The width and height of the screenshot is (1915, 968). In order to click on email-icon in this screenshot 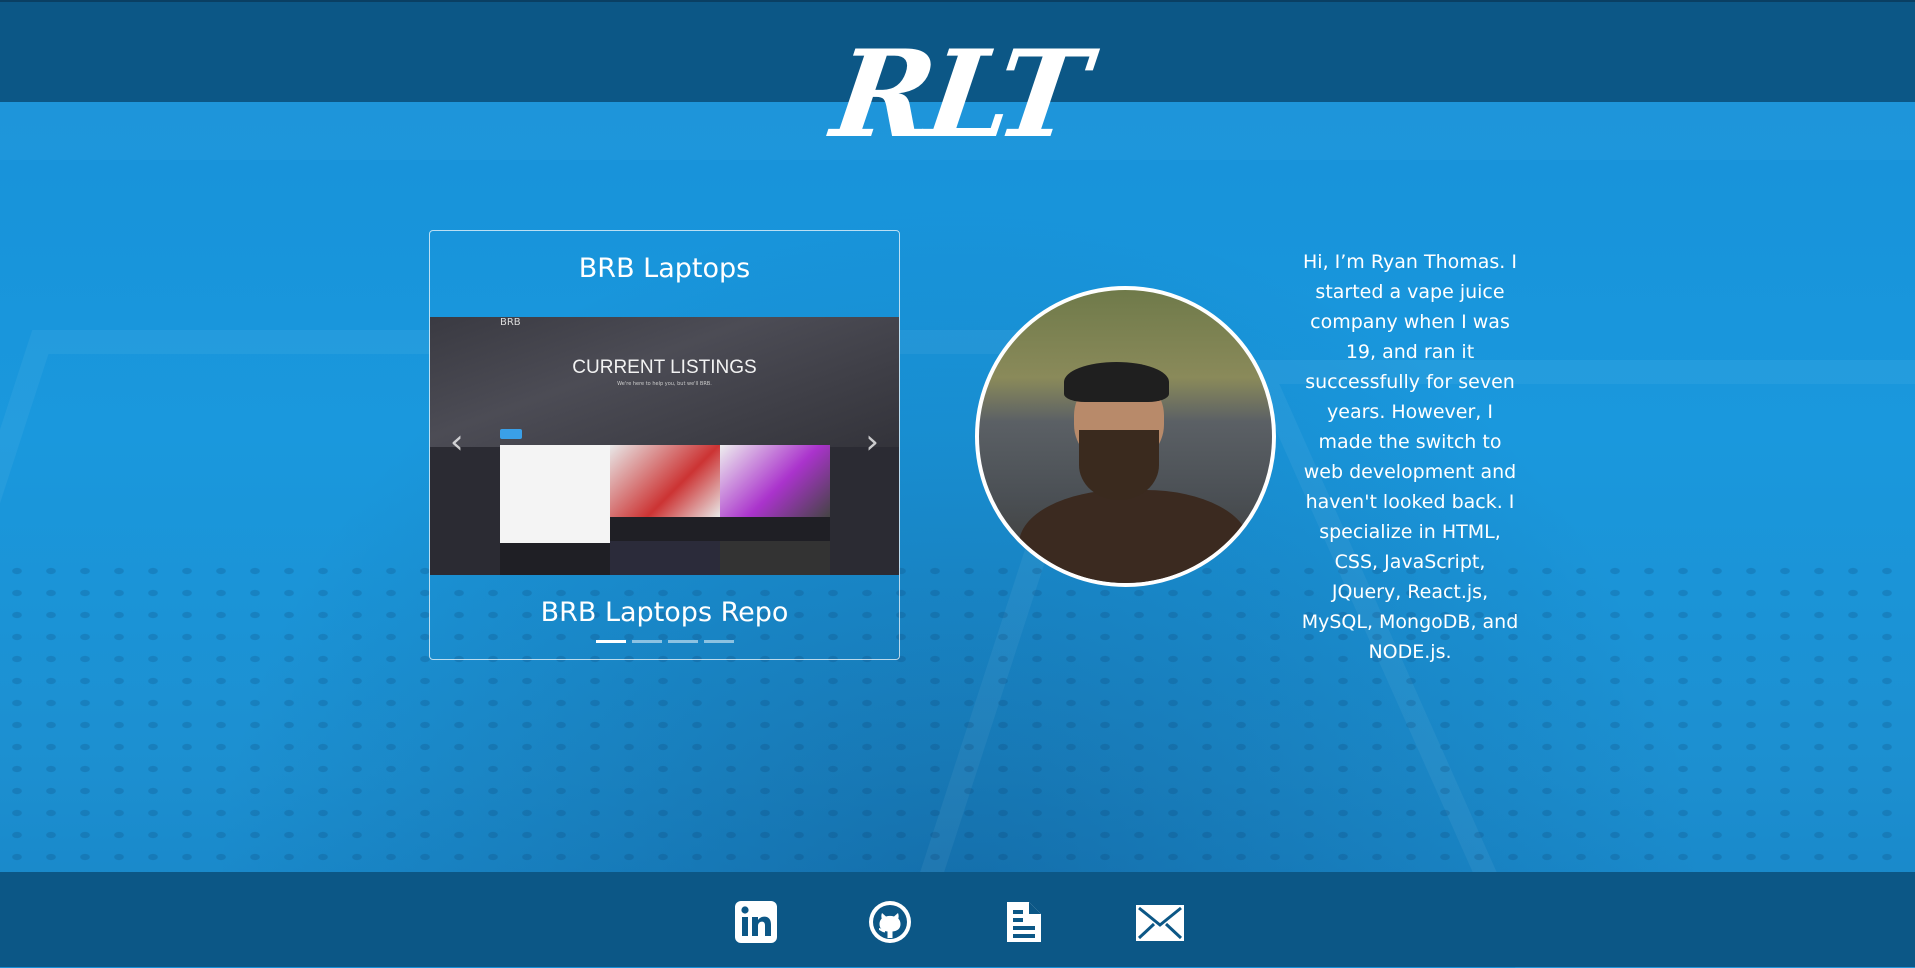, I will do `click(1160, 922)`.